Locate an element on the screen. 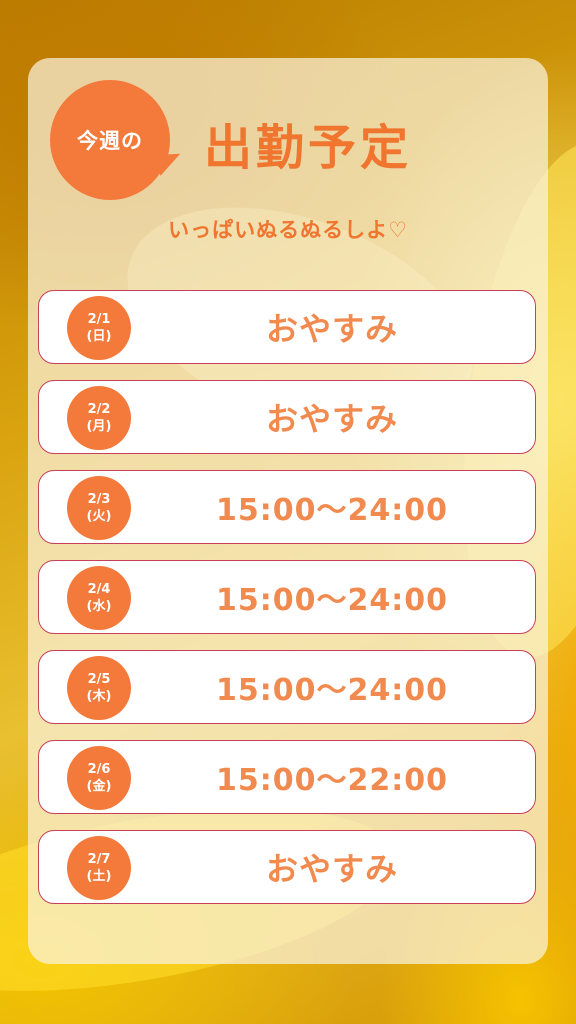 Image resolution: width=576 pixels, height=1024 pixels. date-badge: 2/5 (木) is located at coordinates (99, 688).